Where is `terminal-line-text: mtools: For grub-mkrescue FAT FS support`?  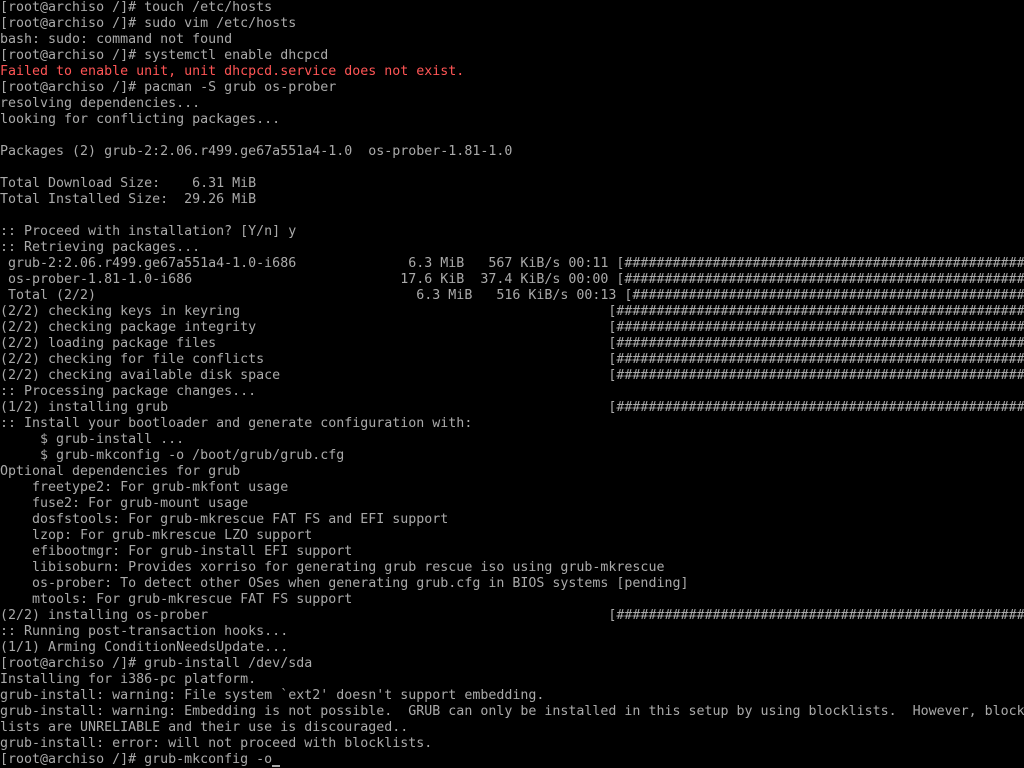 terminal-line-text: mtools: For grub-mkrescue FAT FS support is located at coordinates (176, 599).